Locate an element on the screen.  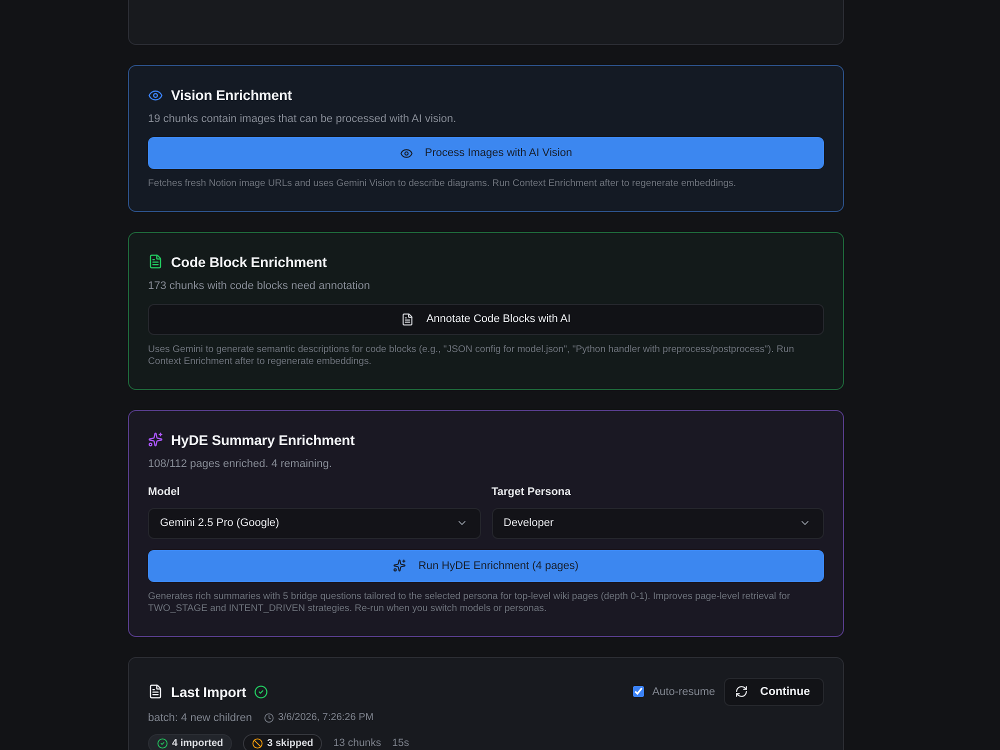
annotate-button: Annotate Code Blocks with AI is located at coordinates (486, 319).